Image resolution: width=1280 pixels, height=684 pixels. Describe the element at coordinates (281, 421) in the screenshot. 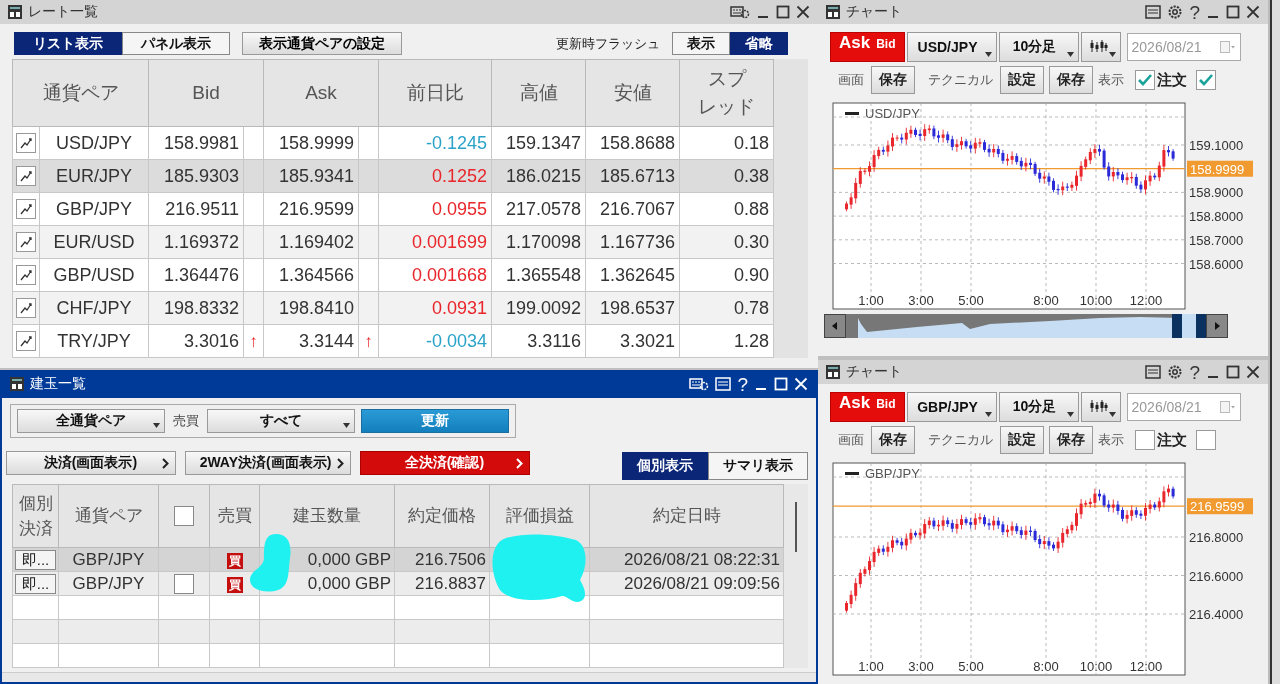

I see `side-filter-dropdown: すべて` at that location.